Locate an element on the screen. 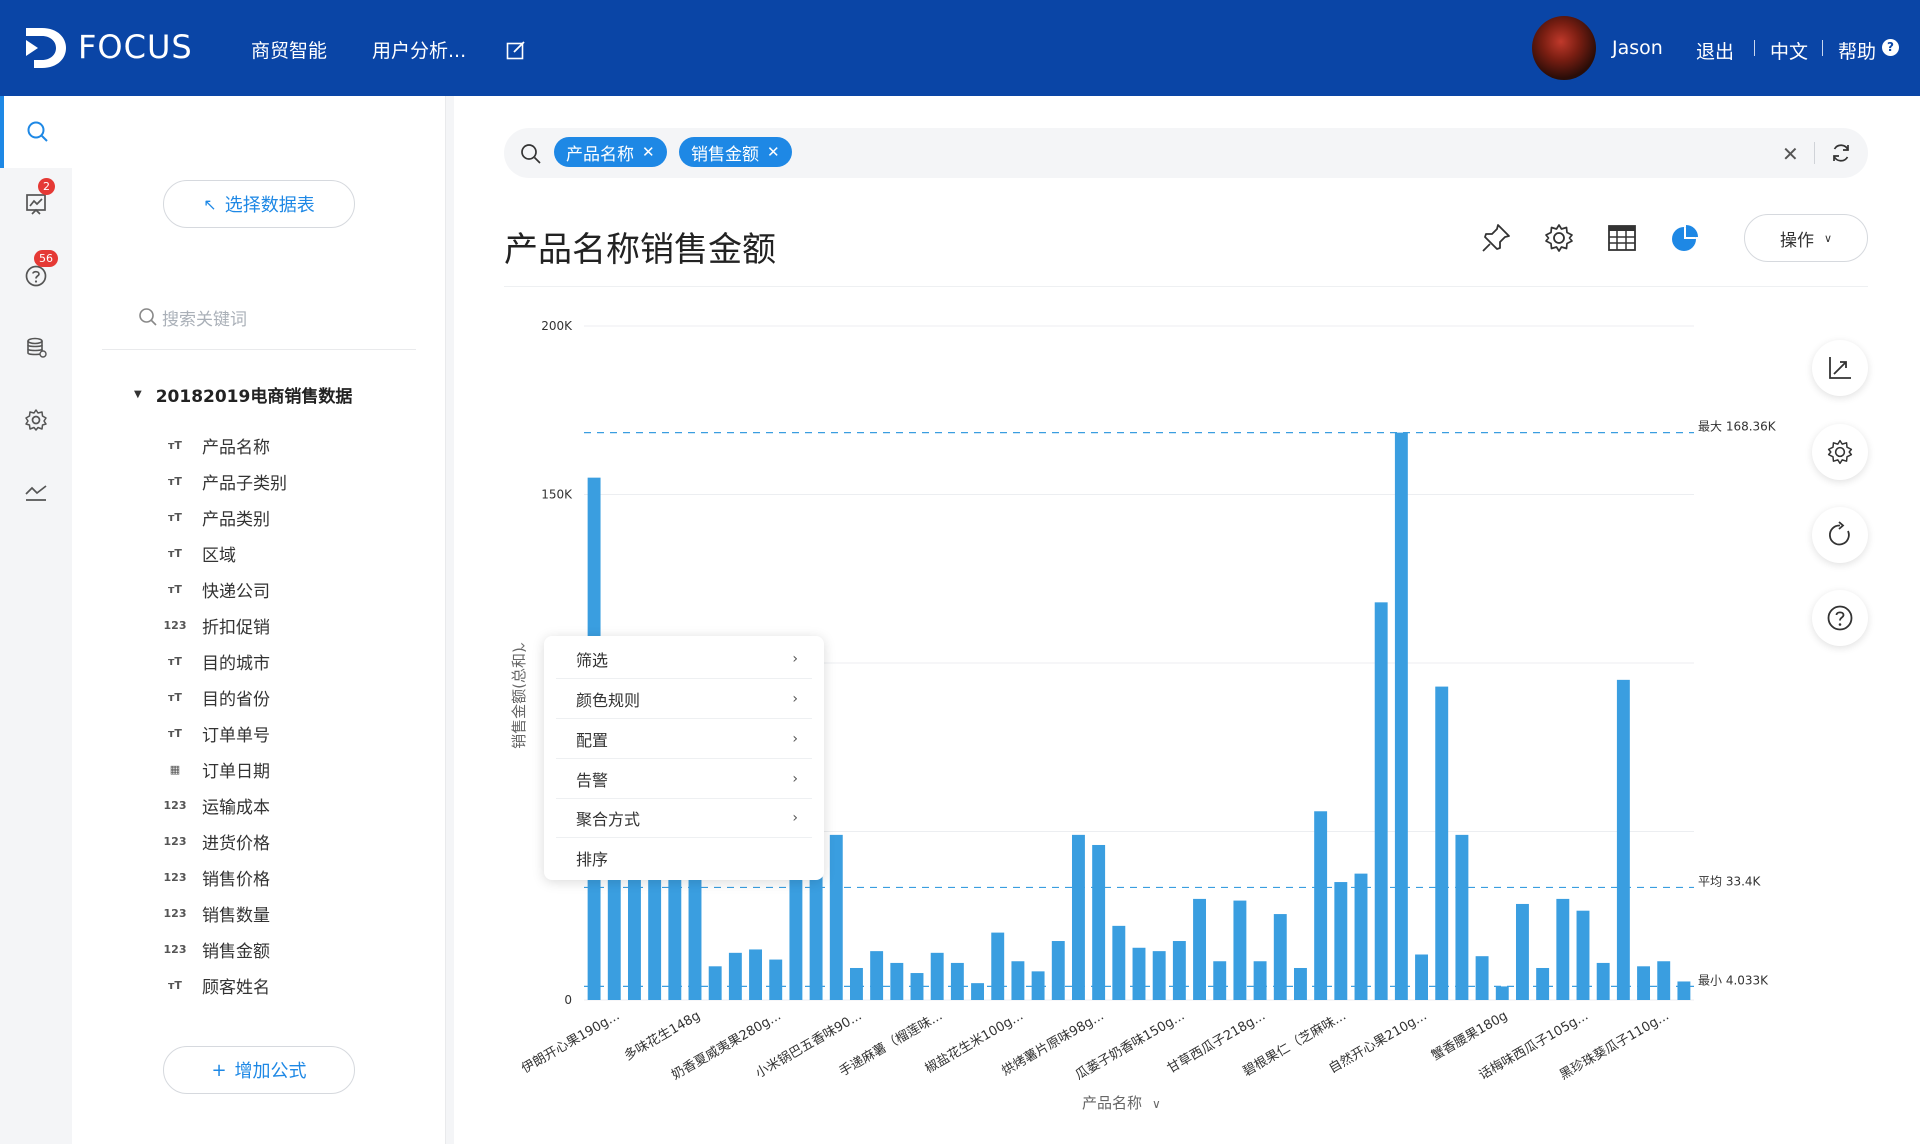 The height and width of the screenshot is (1144, 1920). edit-icon is located at coordinates (516, 50).